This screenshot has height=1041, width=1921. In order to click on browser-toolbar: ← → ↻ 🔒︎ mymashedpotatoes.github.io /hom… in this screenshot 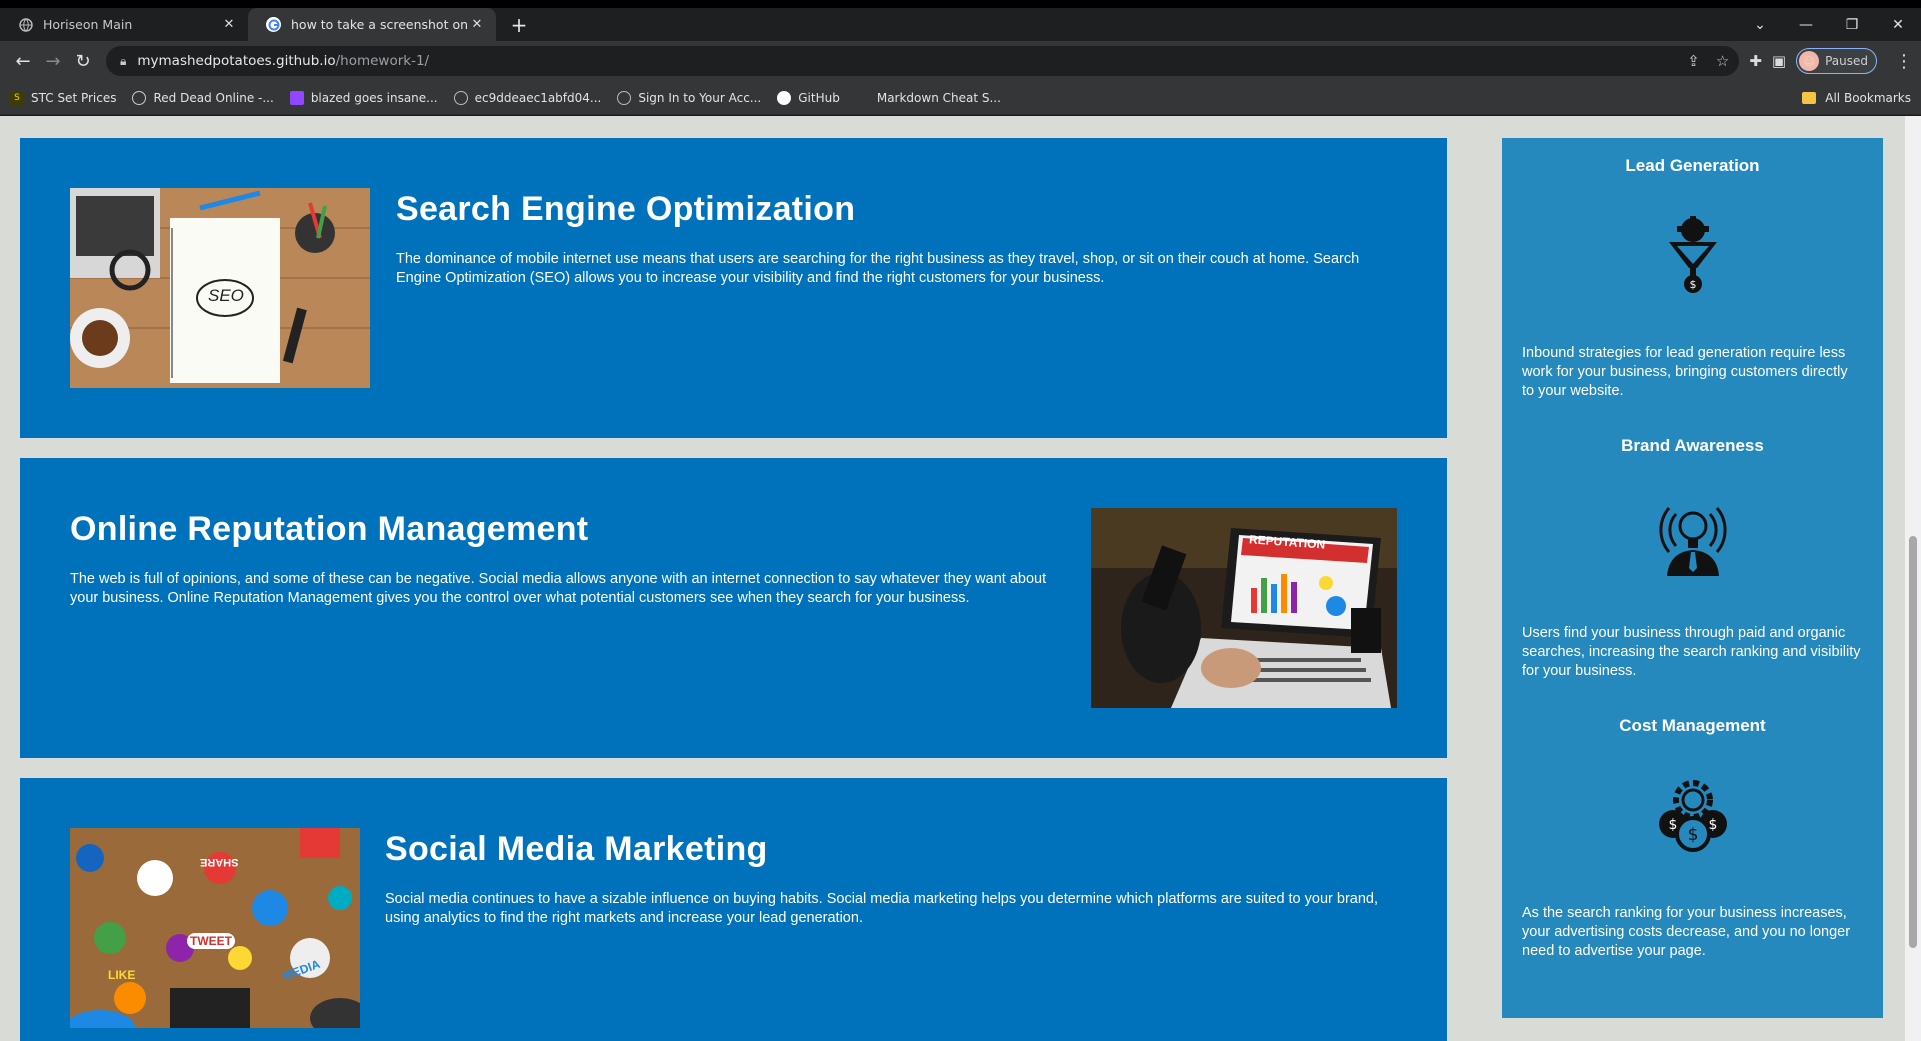, I will do `click(960, 61)`.